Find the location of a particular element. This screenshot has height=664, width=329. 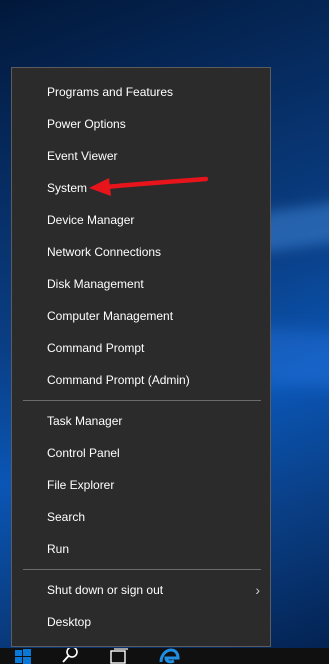

windows-start-icon is located at coordinates (23, 656).